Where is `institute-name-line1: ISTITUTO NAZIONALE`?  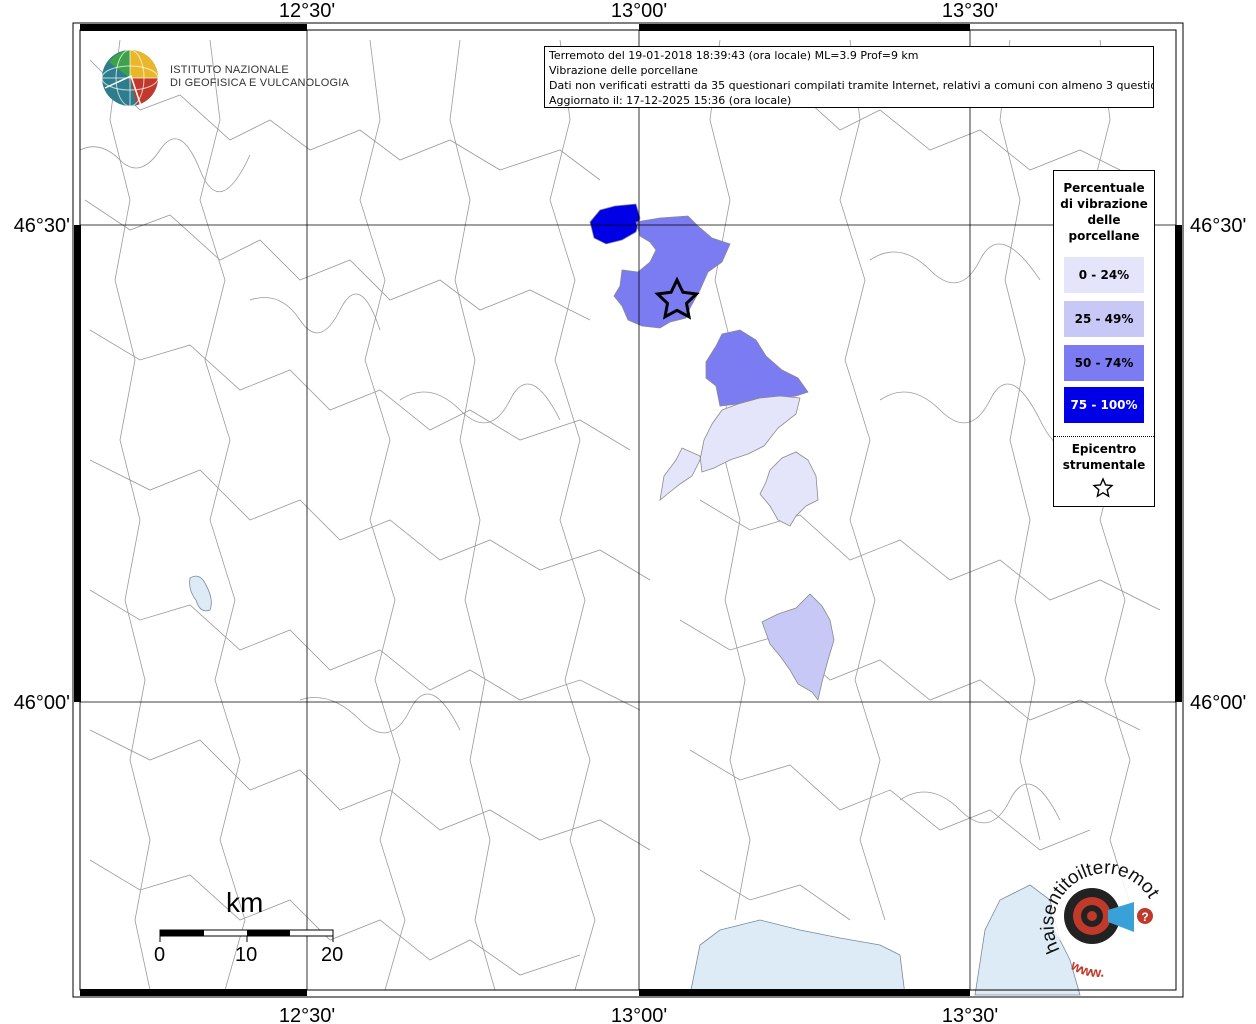
institute-name-line1: ISTITUTO NAZIONALE is located at coordinates (229, 70).